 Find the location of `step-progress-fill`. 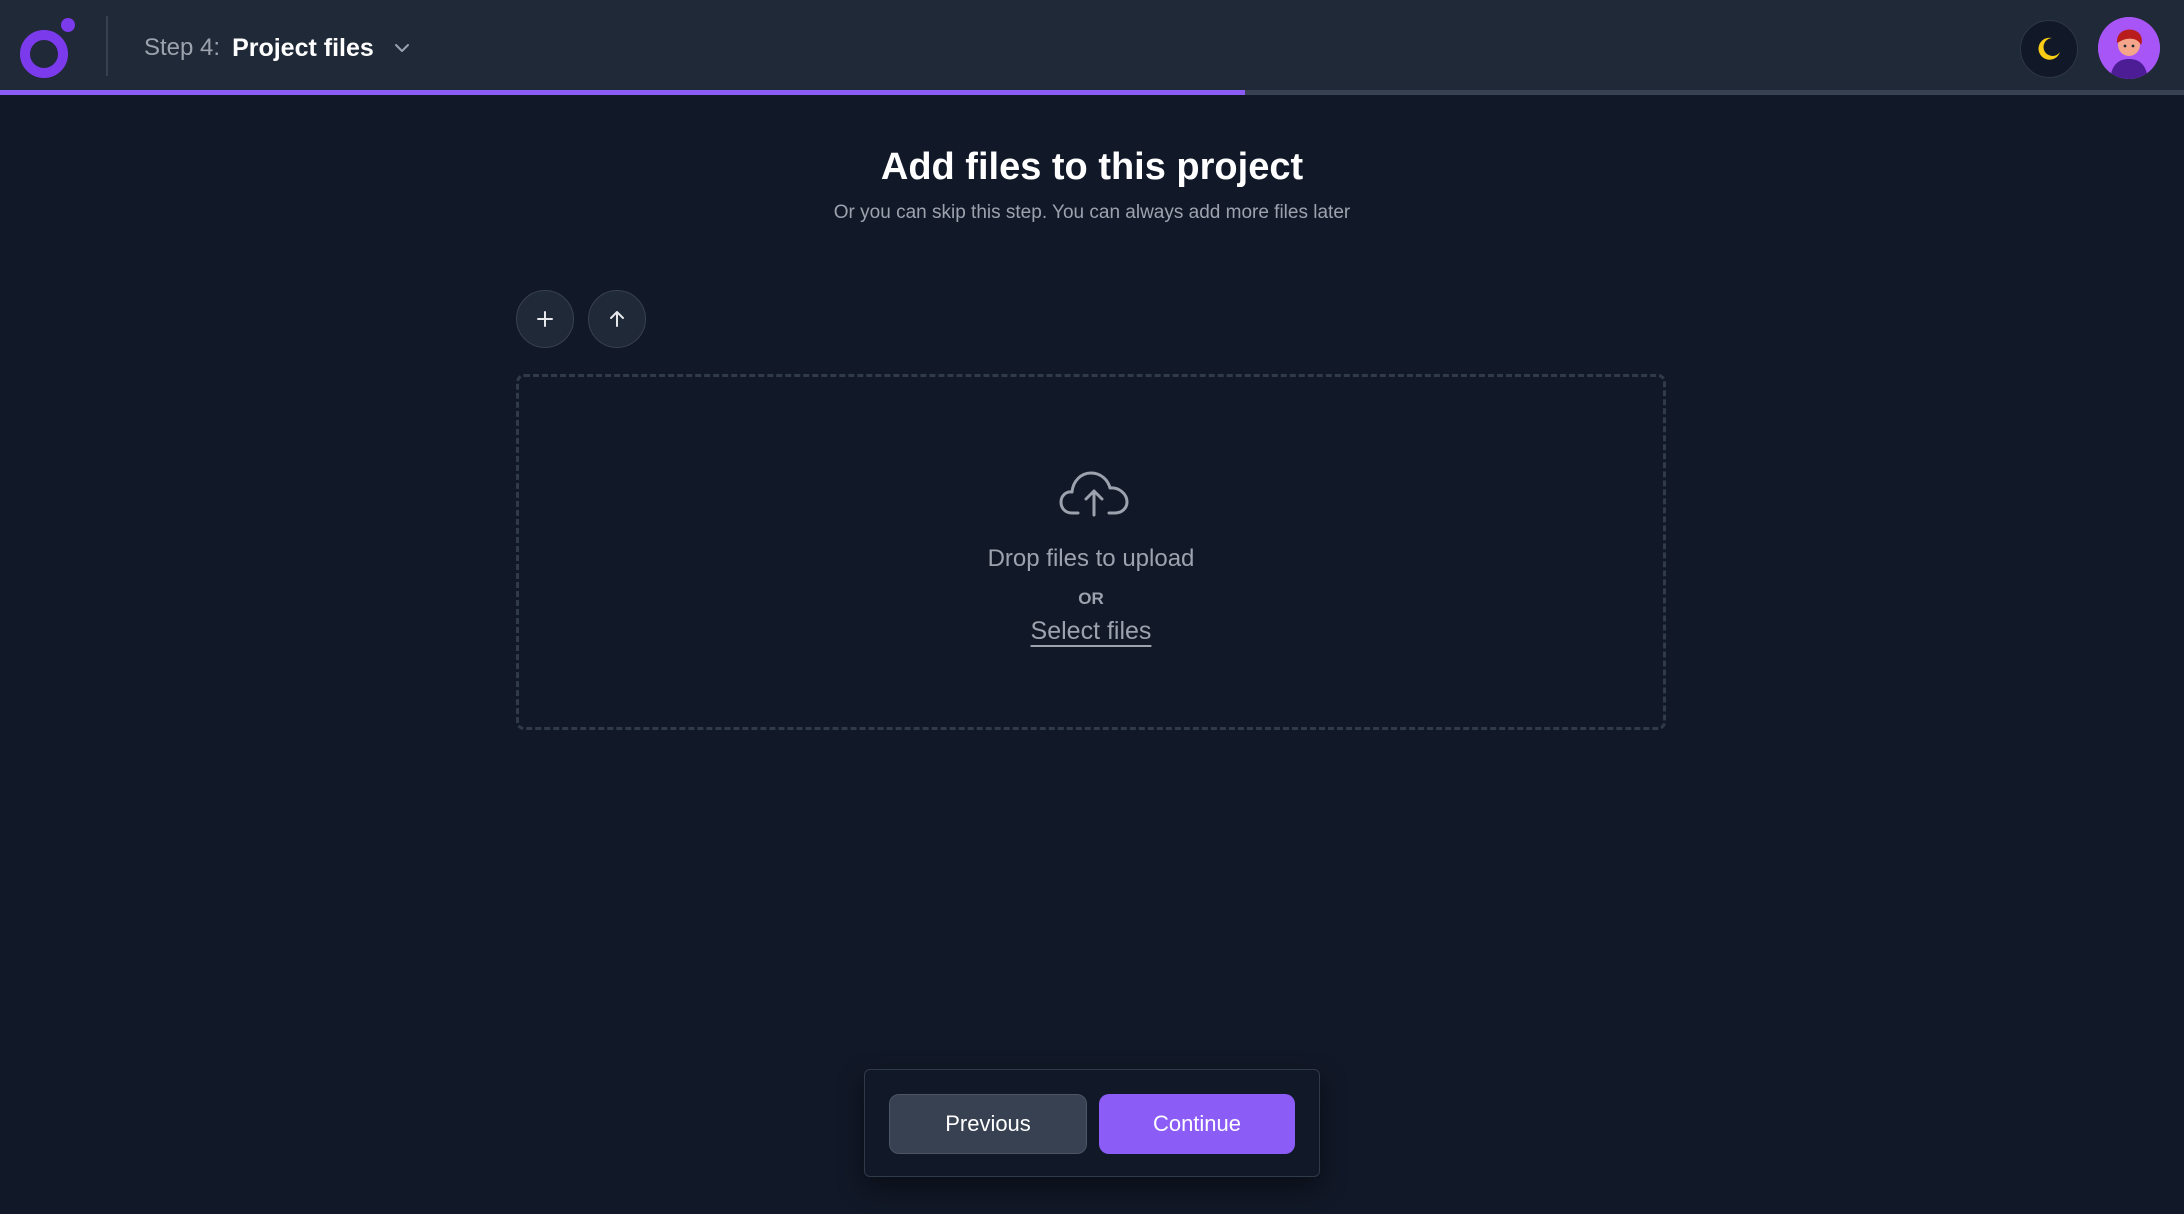

step-progress-fill is located at coordinates (622, 92).